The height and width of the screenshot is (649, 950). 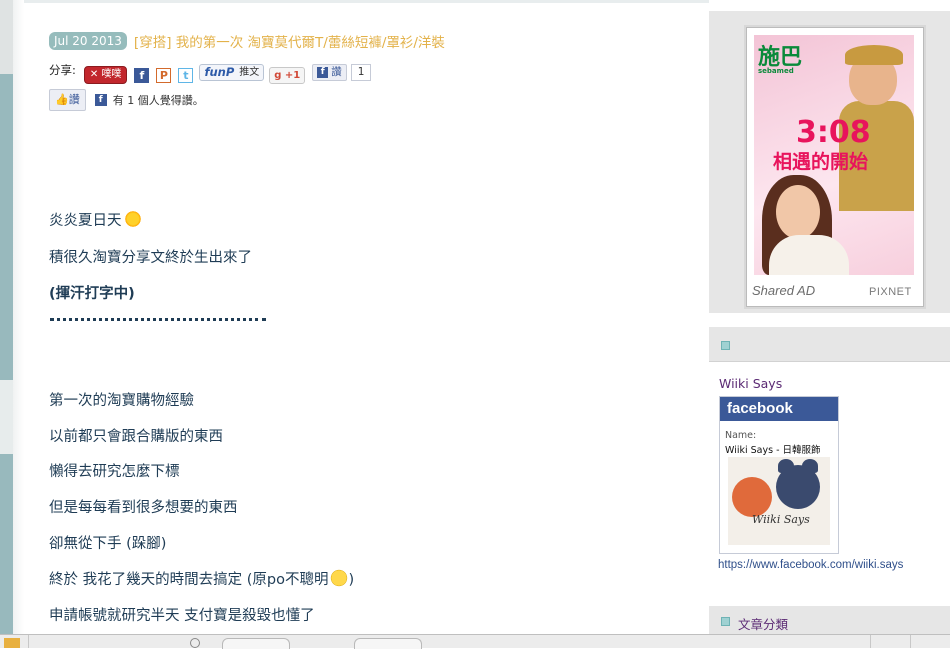 I want to click on crying-emoji-icon, so click(x=339, y=578).